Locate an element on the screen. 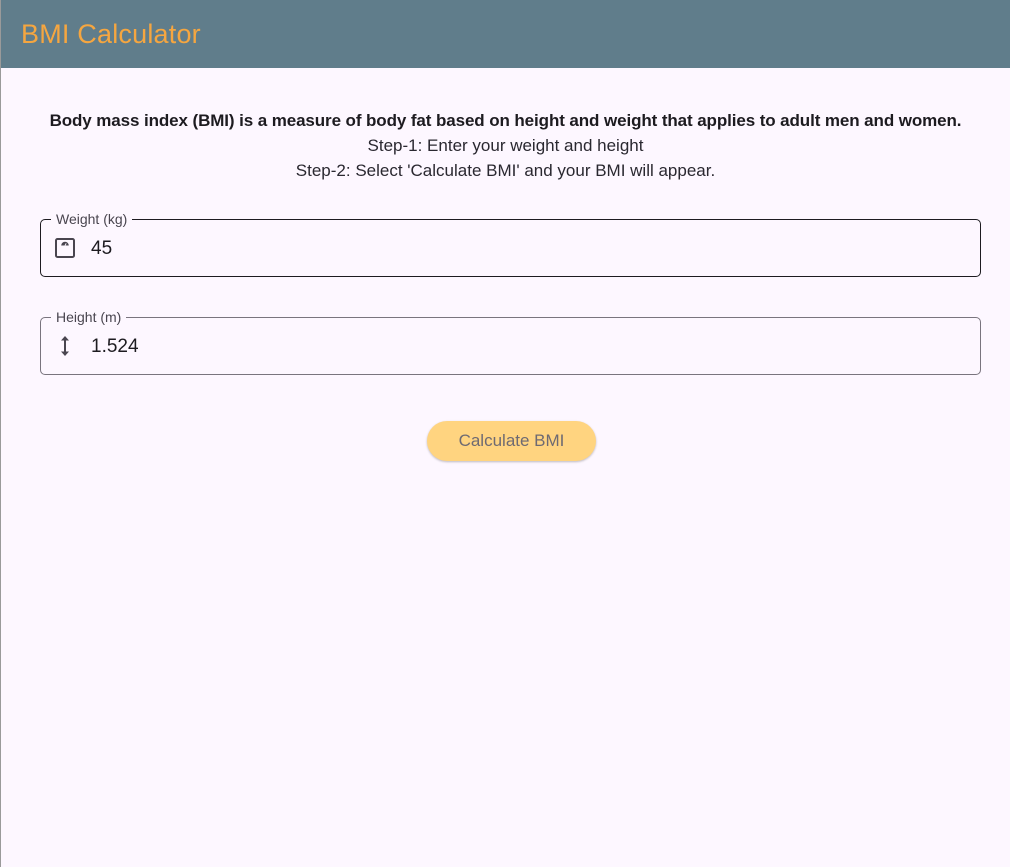  calculate-bmi-button: Calculate BMI is located at coordinates (511, 441).